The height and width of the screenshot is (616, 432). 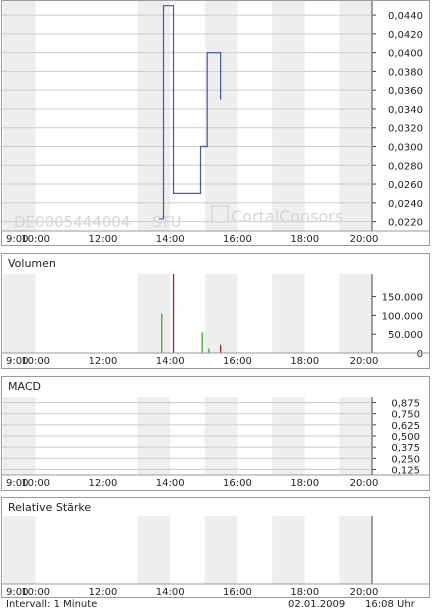 What do you see at coordinates (420, 354) in the screenshot?
I see `y-tick-label: 0` at bounding box center [420, 354].